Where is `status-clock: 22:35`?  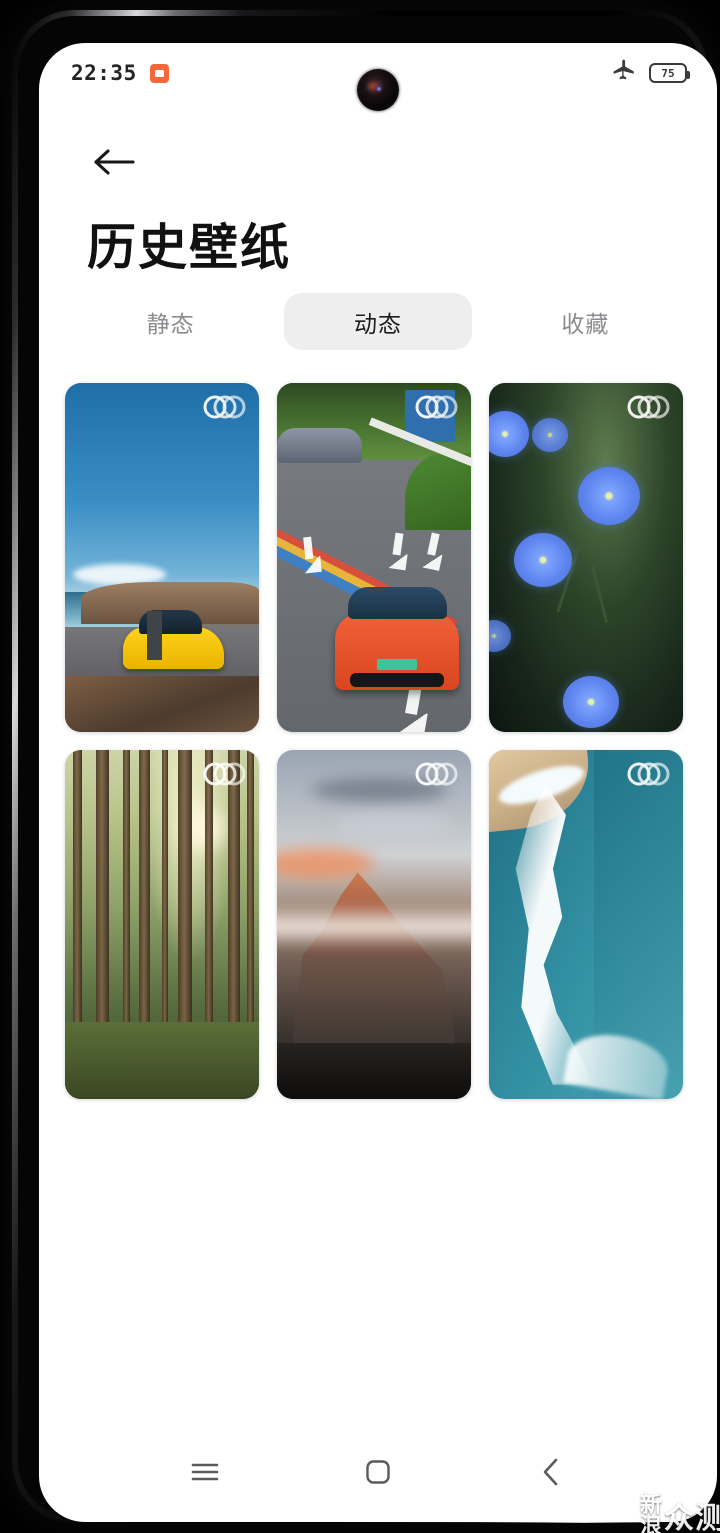 status-clock: 22:35 is located at coordinates (104, 73).